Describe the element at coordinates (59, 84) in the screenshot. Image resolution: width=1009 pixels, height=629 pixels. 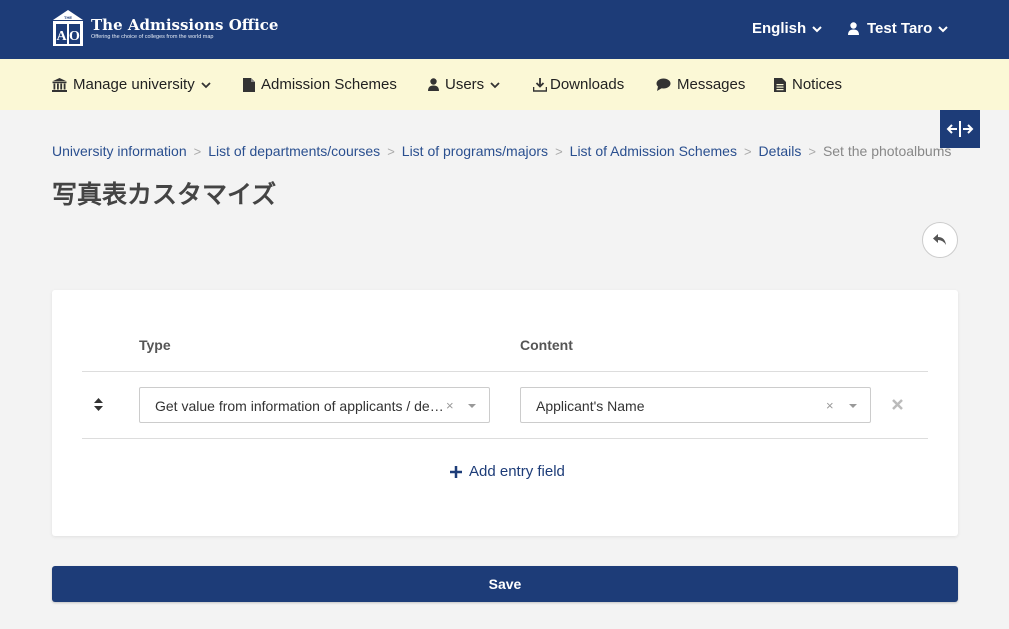
I see `university-icon` at that location.